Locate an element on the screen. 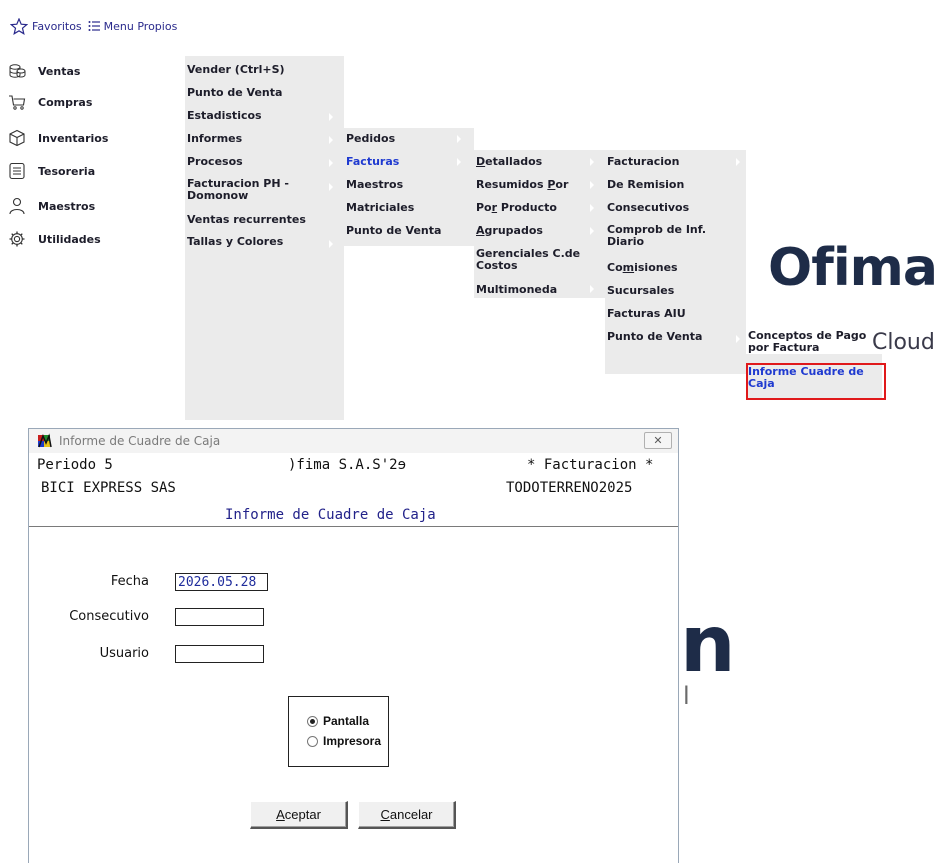 This screenshot has height=863, width=947. menu-propios-button: Menu Propios is located at coordinates (133, 26).